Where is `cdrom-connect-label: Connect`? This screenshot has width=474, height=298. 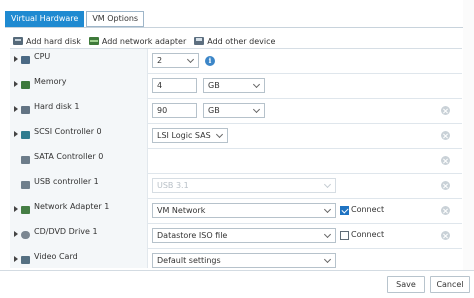
cdrom-connect-label: Connect is located at coordinates (368, 234).